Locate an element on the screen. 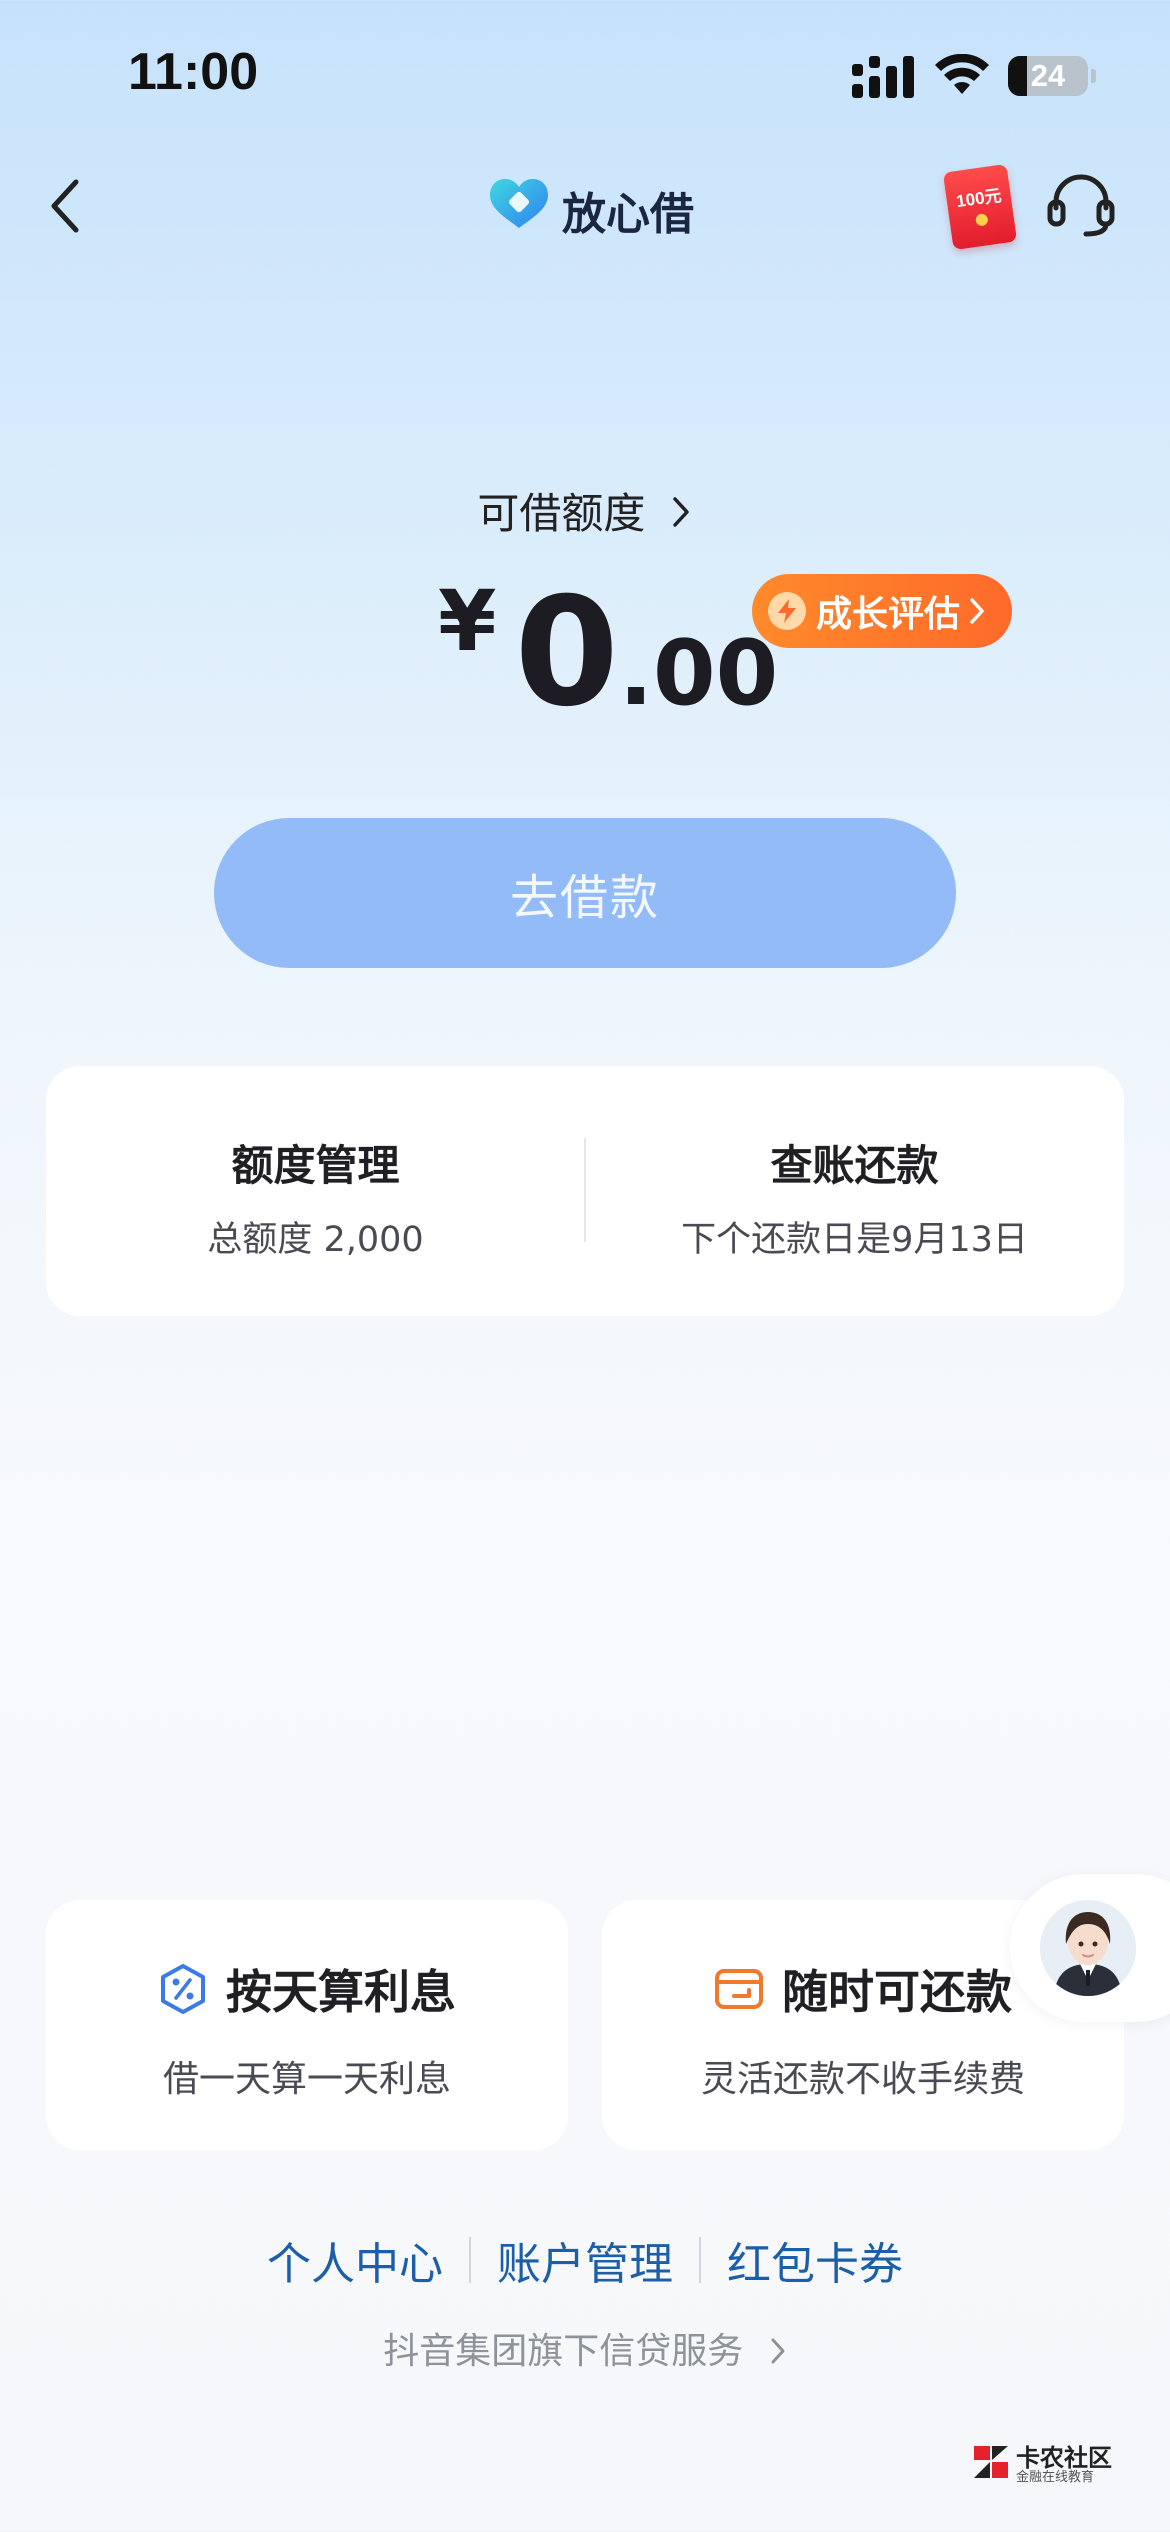 This screenshot has width=1170, height=2532. red-packet-icon: 100元 is located at coordinates (980, 207).